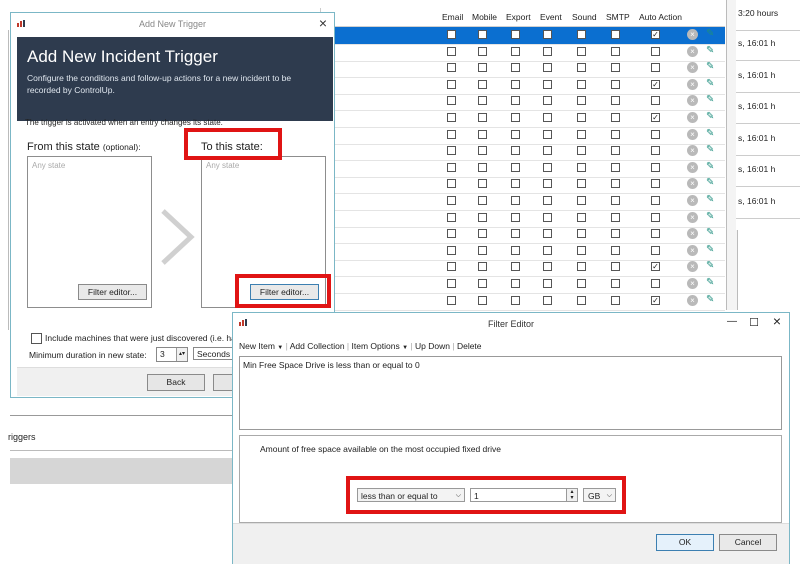  I want to click on new-item-menu: New Item, so click(257, 346).